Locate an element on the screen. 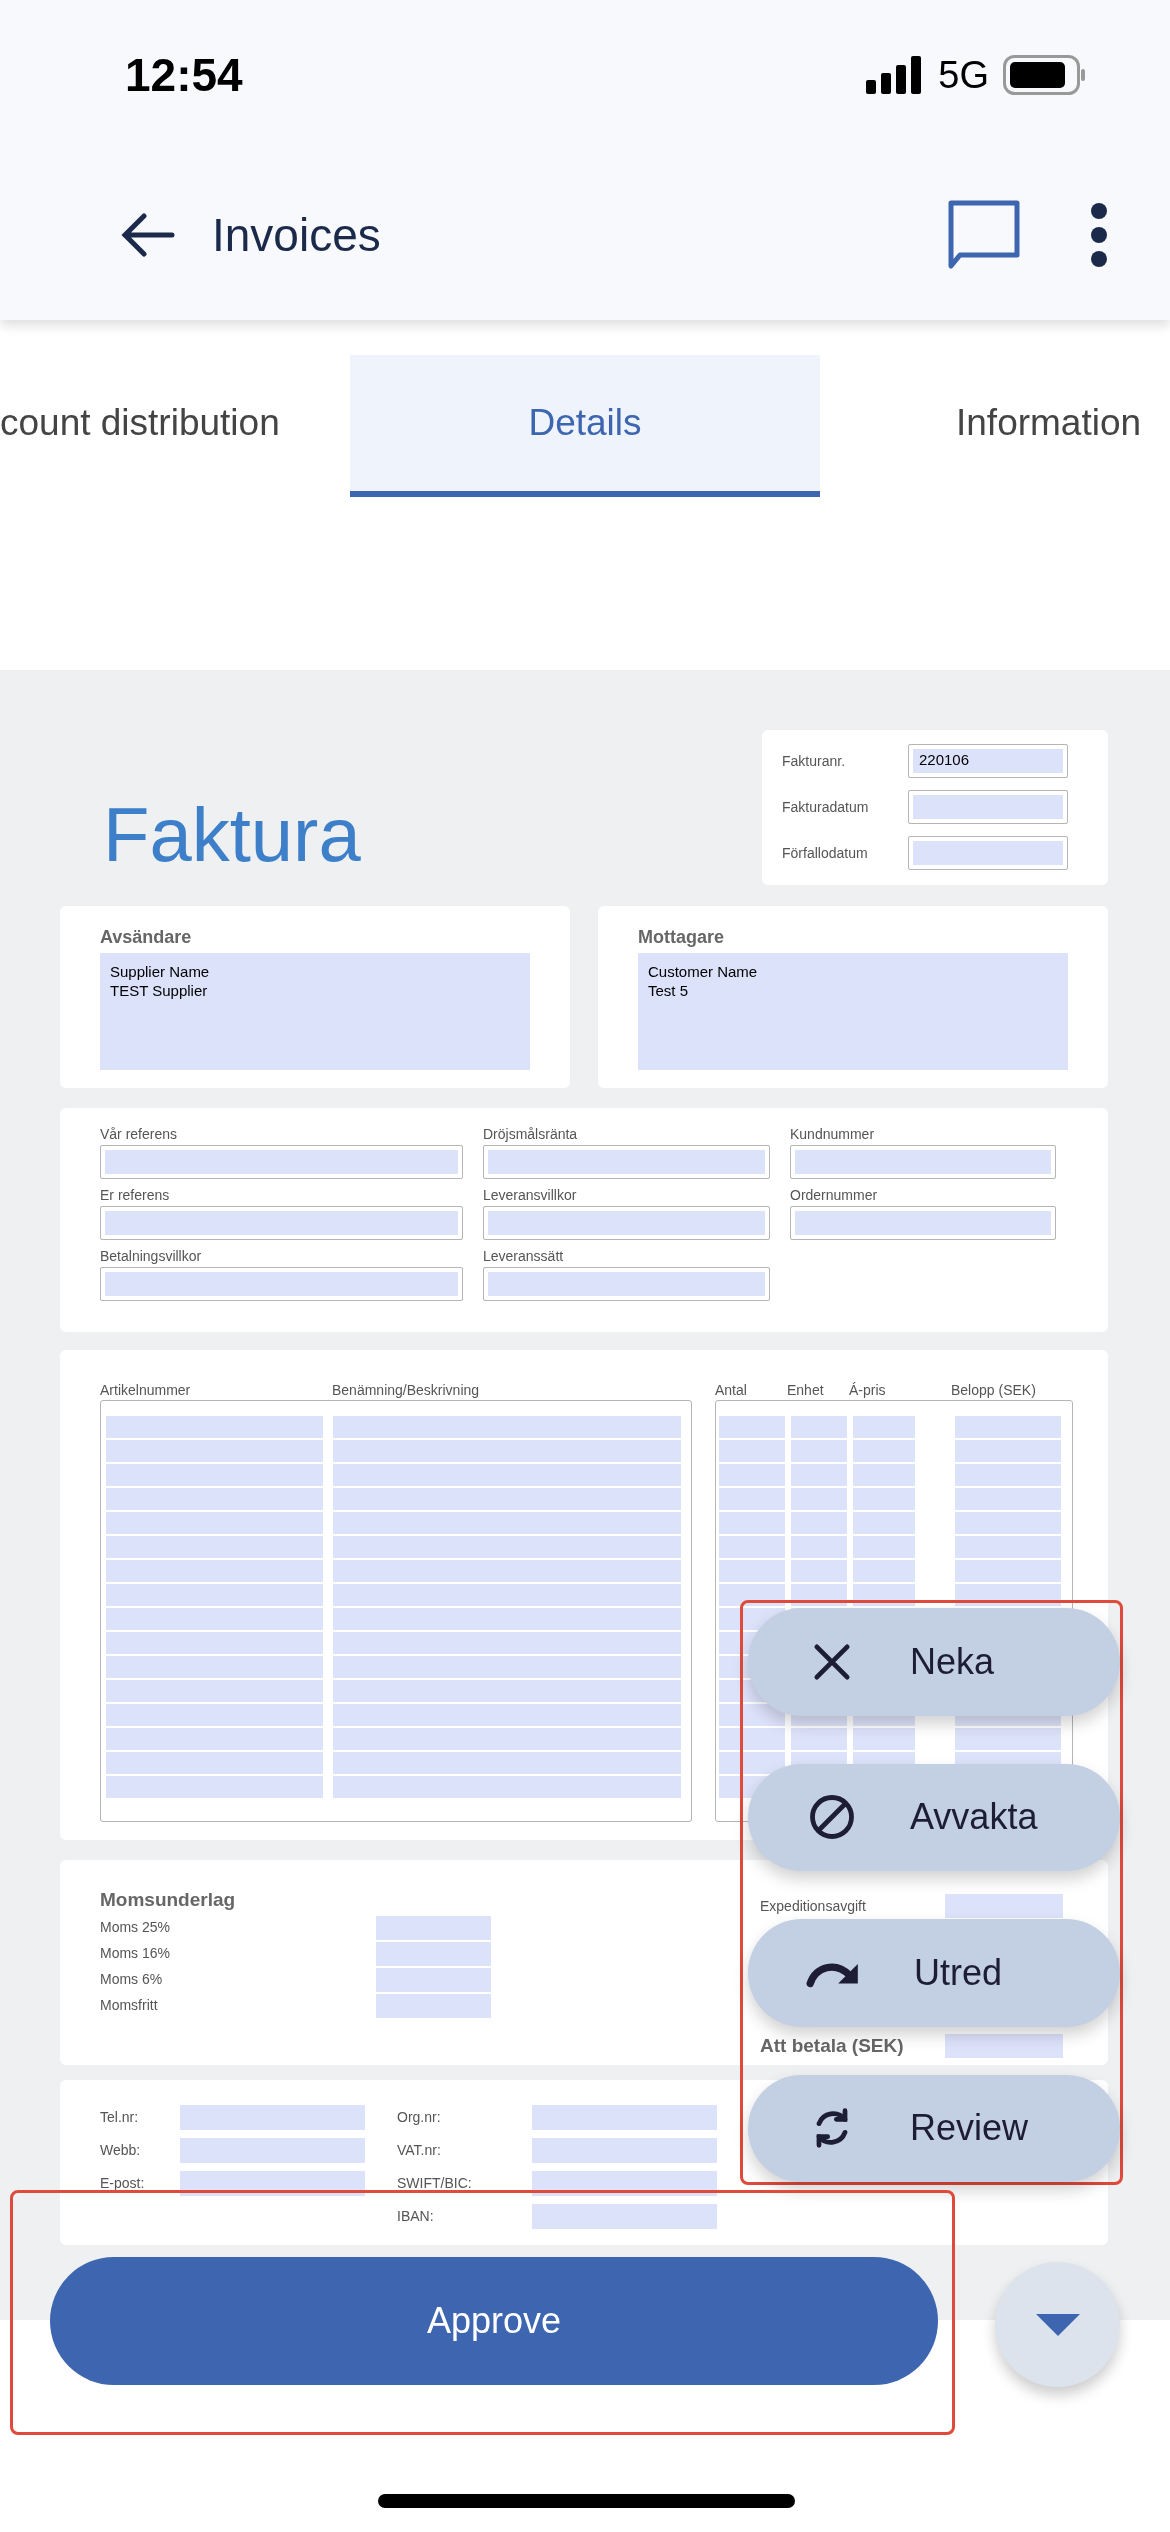 This screenshot has width=1170, height=2532. input-field: 220106 is located at coordinates (988, 761).